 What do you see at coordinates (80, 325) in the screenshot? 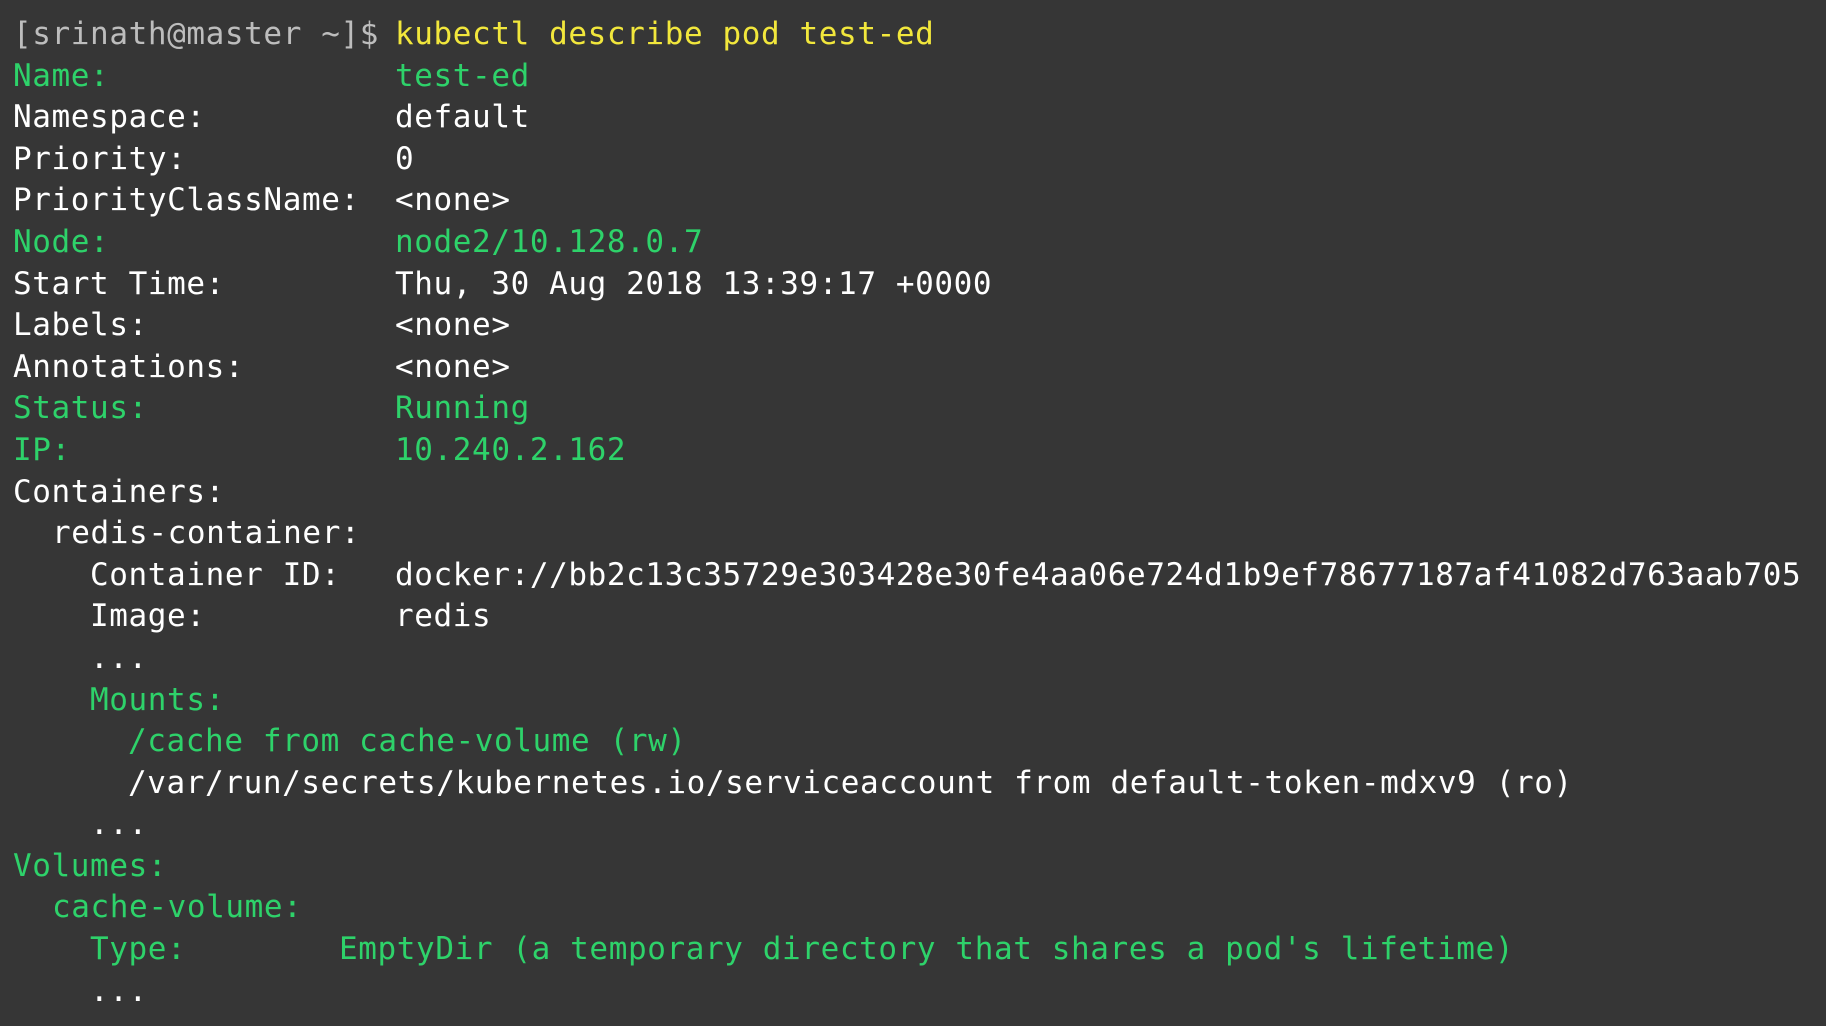
I see `field-key: Labels:` at bounding box center [80, 325].